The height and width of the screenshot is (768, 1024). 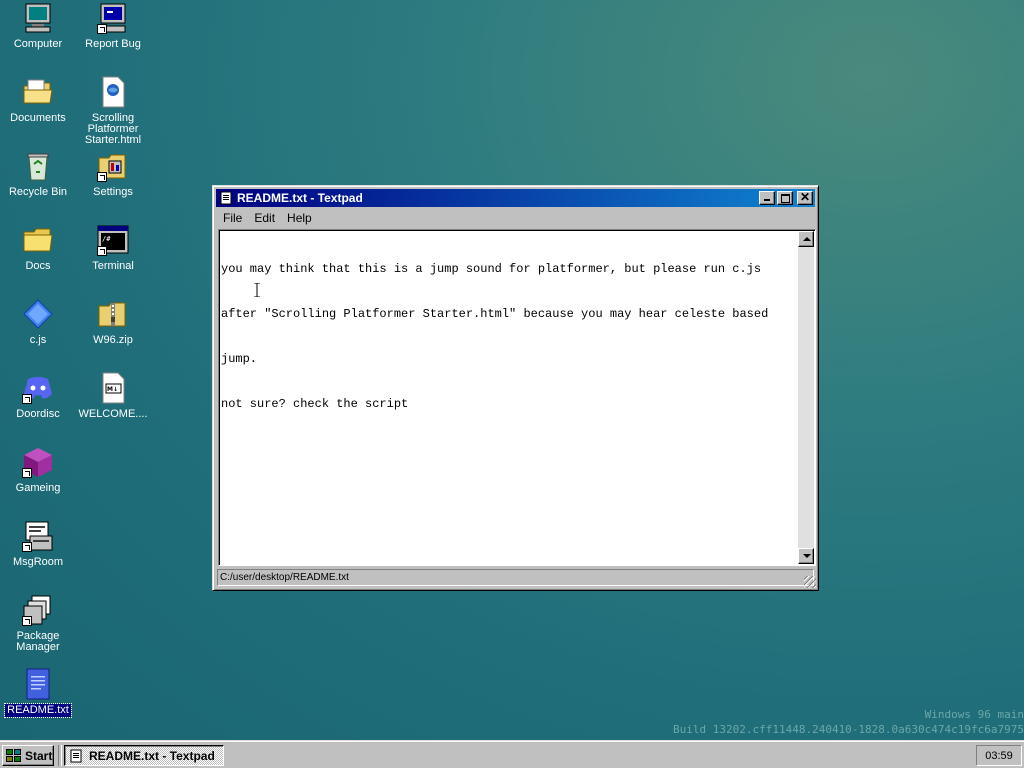 I want to click on desktop-icon-label: Documents, so click(x=38, y=118).